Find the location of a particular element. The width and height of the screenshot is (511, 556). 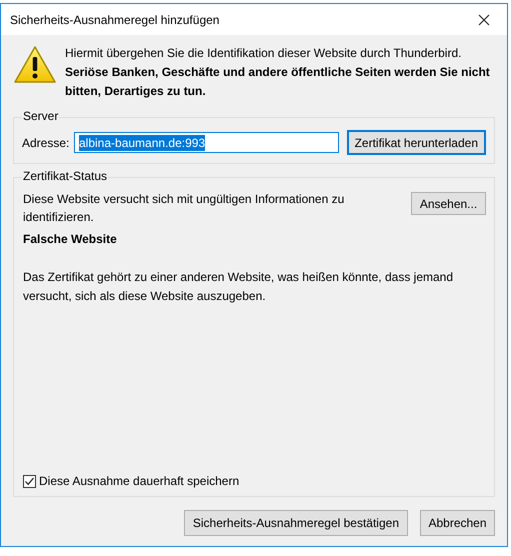

group-legend: Zertifikat-Status is located at coordinates (65, 176).